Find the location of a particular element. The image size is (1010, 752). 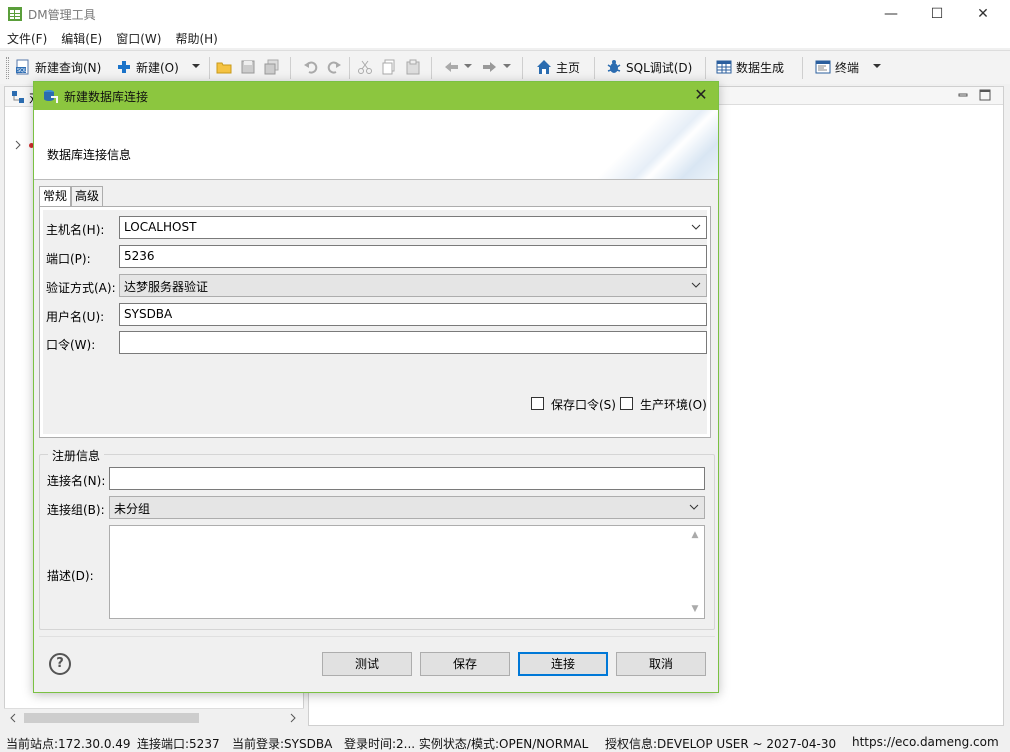

tree-expand-icon is located at coordinates (18, 146).